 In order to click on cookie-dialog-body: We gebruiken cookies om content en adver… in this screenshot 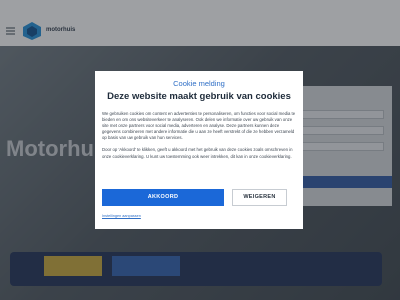, I will do `click(199, 138)`.